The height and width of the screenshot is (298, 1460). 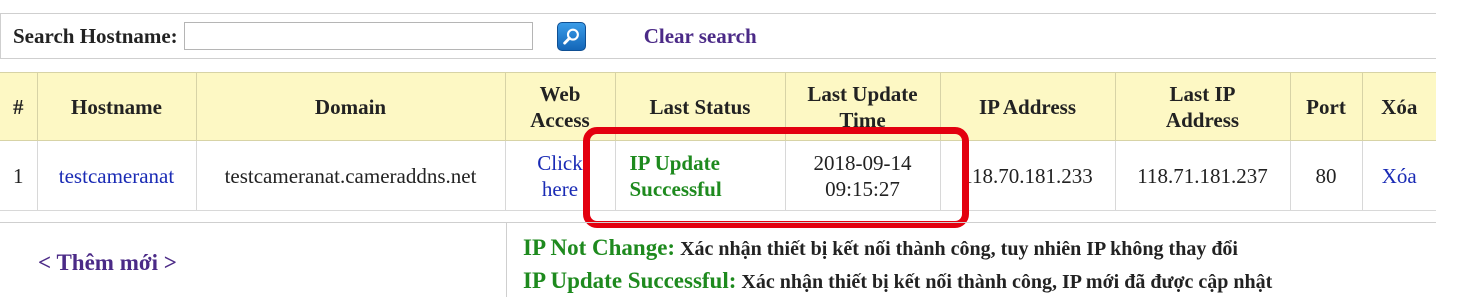 I want to click on header-port: Port, so click(x=1326, y=106).